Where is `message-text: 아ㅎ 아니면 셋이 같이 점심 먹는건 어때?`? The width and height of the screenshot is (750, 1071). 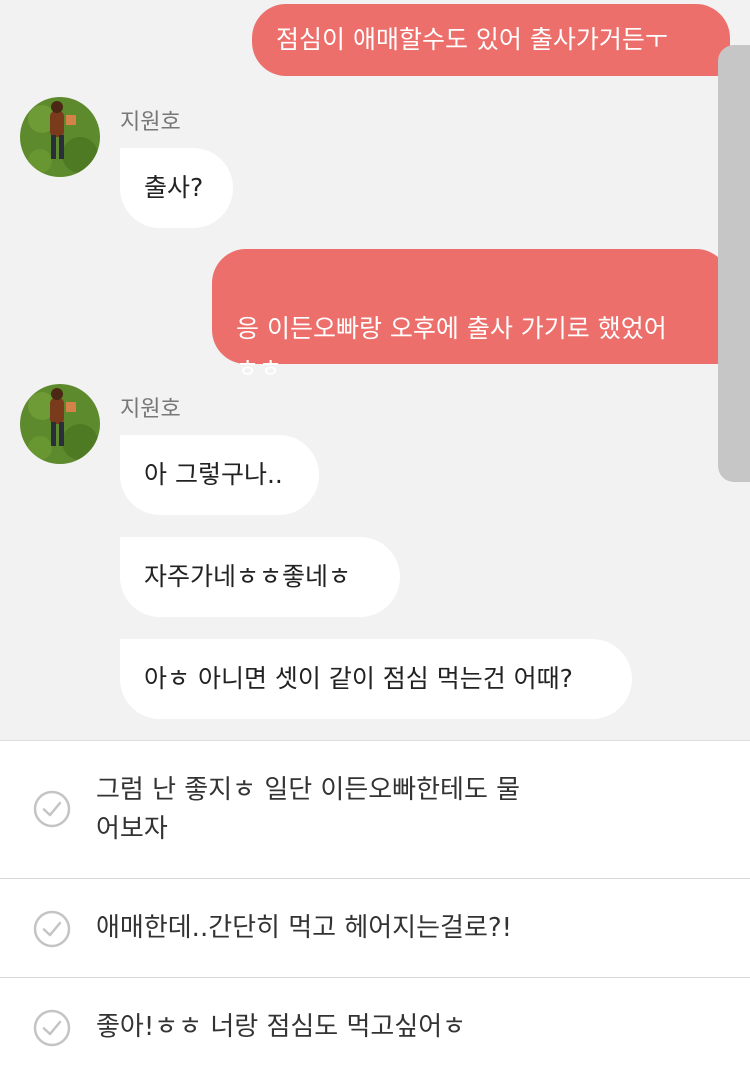 message-text: 아ㅎ 아니면 셋이 같이 점심 먹는건 어때? is located at coordinates (358, 678).